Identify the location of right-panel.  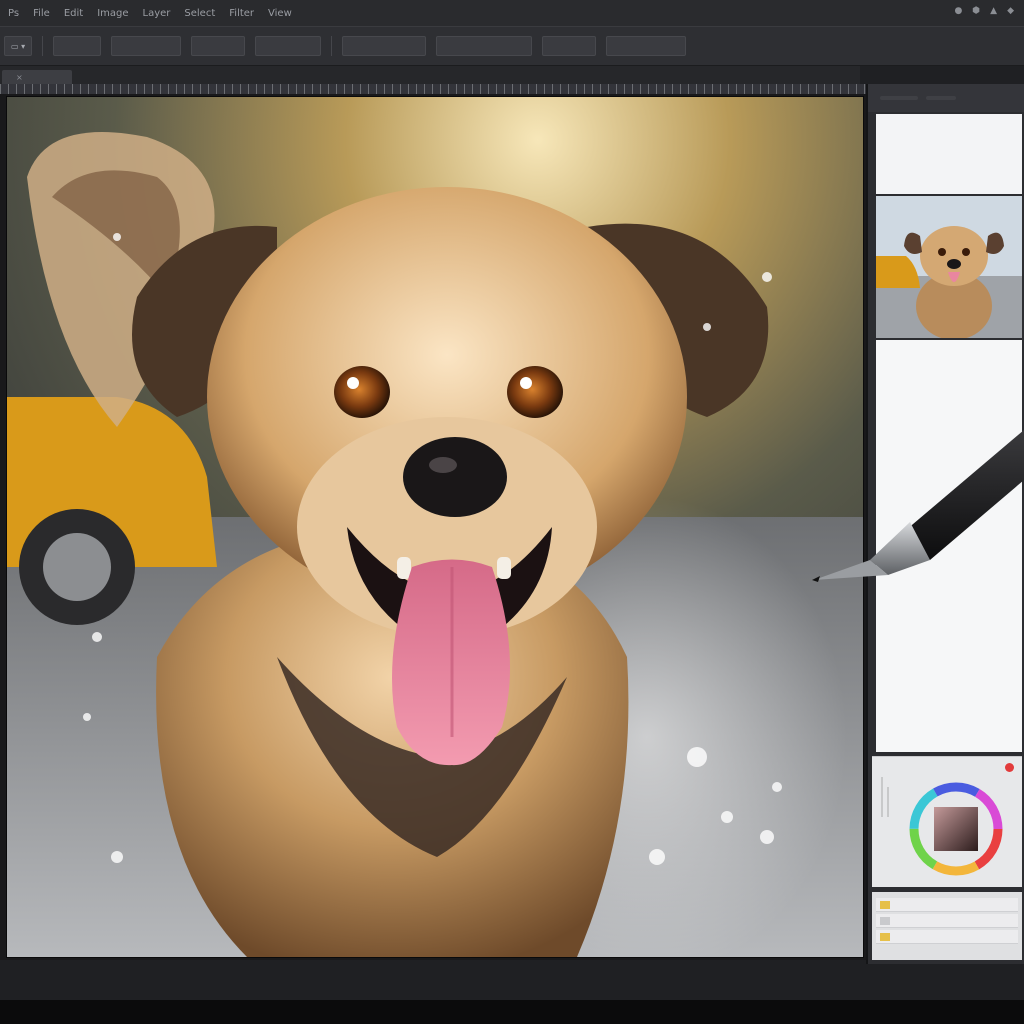
(945, 524).